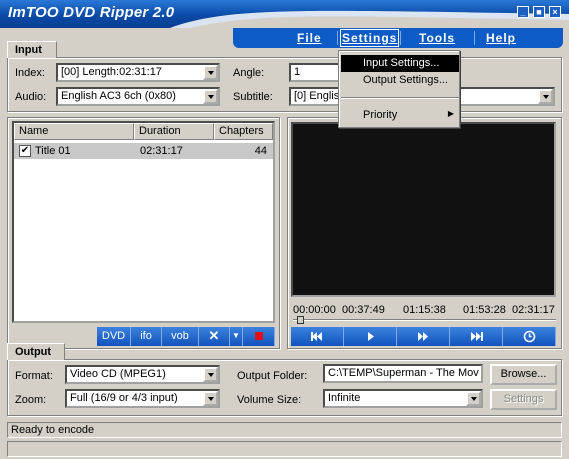 Image resolution: width=569 pixels, height=459 pixels. What do you see at coordinates (272, 376) in the screenshot?
I see `output-folder-label: Output Folder:` at bounding box center [272, 376].